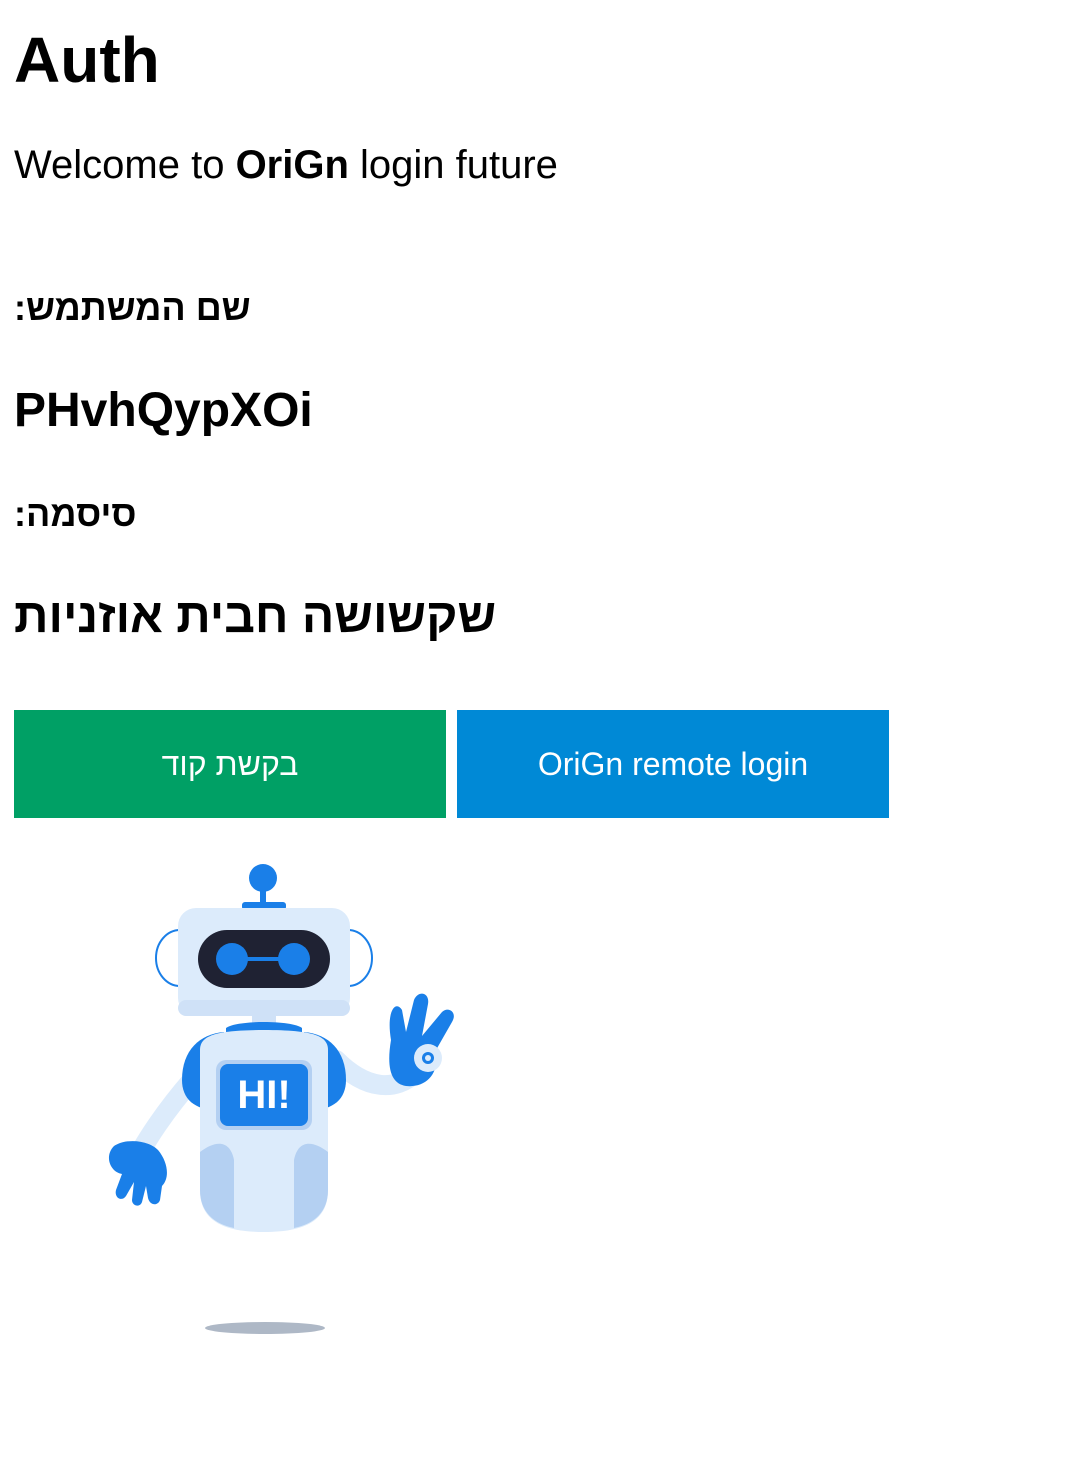 This screenshot has width=1070, height=1478. What do you see at coordinates (230, 764) in the screenshot?
I see `request-code-button: בקשת קוד` at bounding box center [230, 764].